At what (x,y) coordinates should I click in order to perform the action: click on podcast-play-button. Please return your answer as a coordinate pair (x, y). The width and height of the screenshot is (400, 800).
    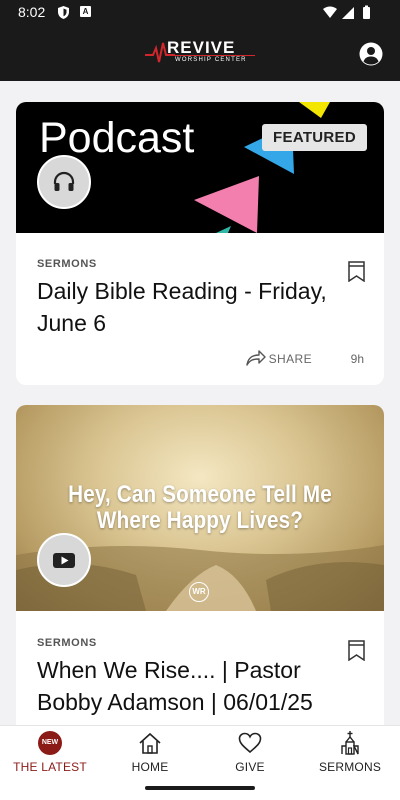
    Looking at the image, I should click on (64, 182).